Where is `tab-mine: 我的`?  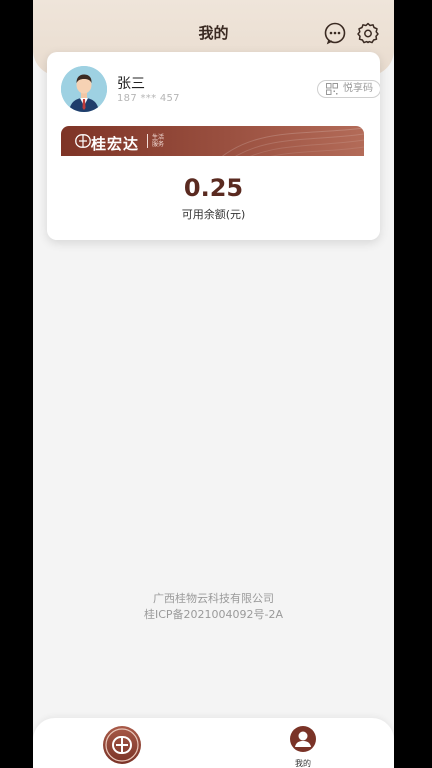 tab-mine: 我的 is located at coordinates (303, 746).